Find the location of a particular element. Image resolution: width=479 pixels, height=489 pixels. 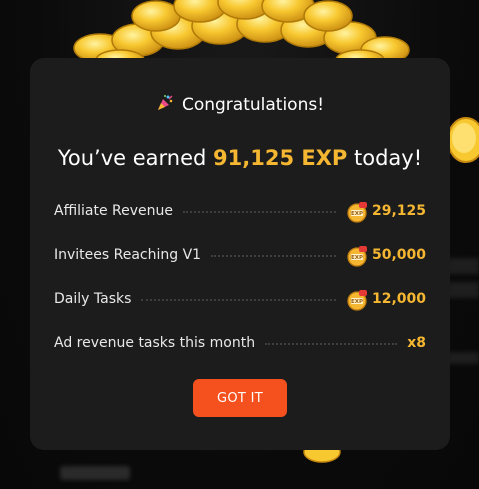

got-it-button: GOT IT is located at coordinates (240, 398).